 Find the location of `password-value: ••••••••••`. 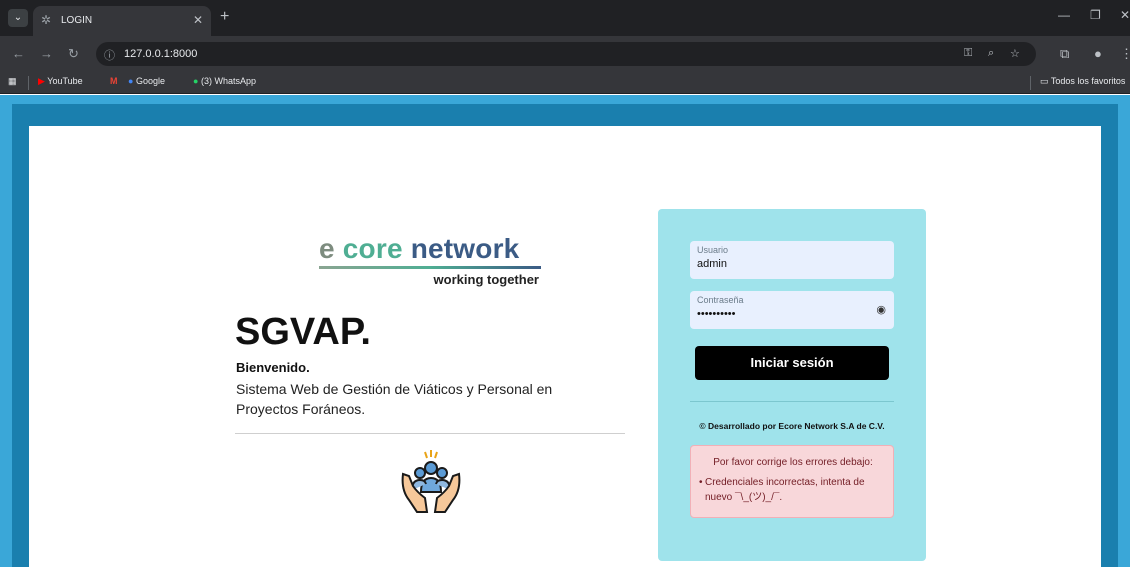

password-value: •••••••••• is located at coordinates (716, 314).